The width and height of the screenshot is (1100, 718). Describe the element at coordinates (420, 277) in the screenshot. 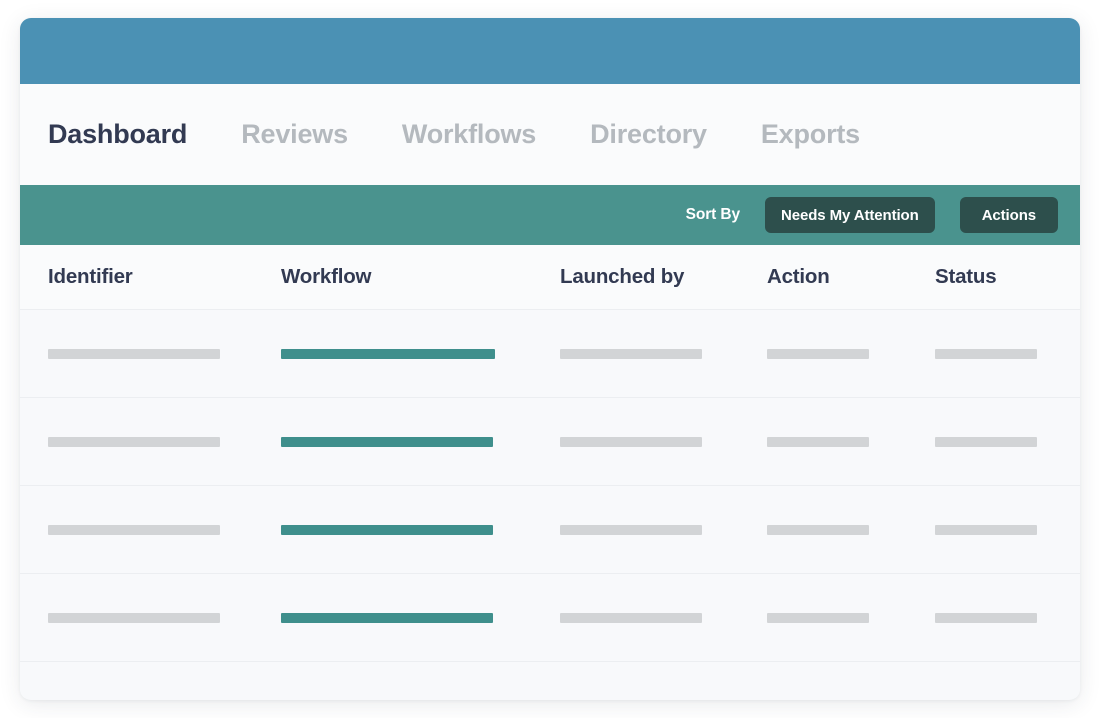

I see `column-header-workflow: Workflow` at that location.